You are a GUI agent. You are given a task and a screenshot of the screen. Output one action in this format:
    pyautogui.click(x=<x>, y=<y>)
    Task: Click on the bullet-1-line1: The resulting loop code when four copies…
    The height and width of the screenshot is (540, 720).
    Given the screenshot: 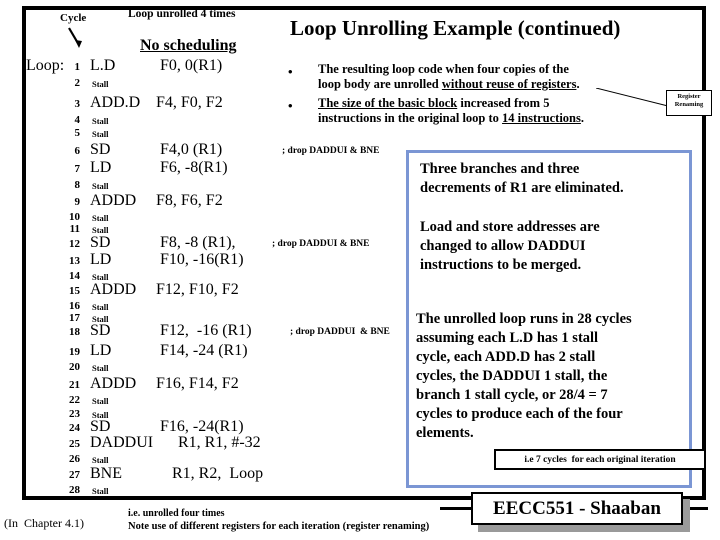 What is the action you would take?
    pyautogui.click(x=443, y=69)
    